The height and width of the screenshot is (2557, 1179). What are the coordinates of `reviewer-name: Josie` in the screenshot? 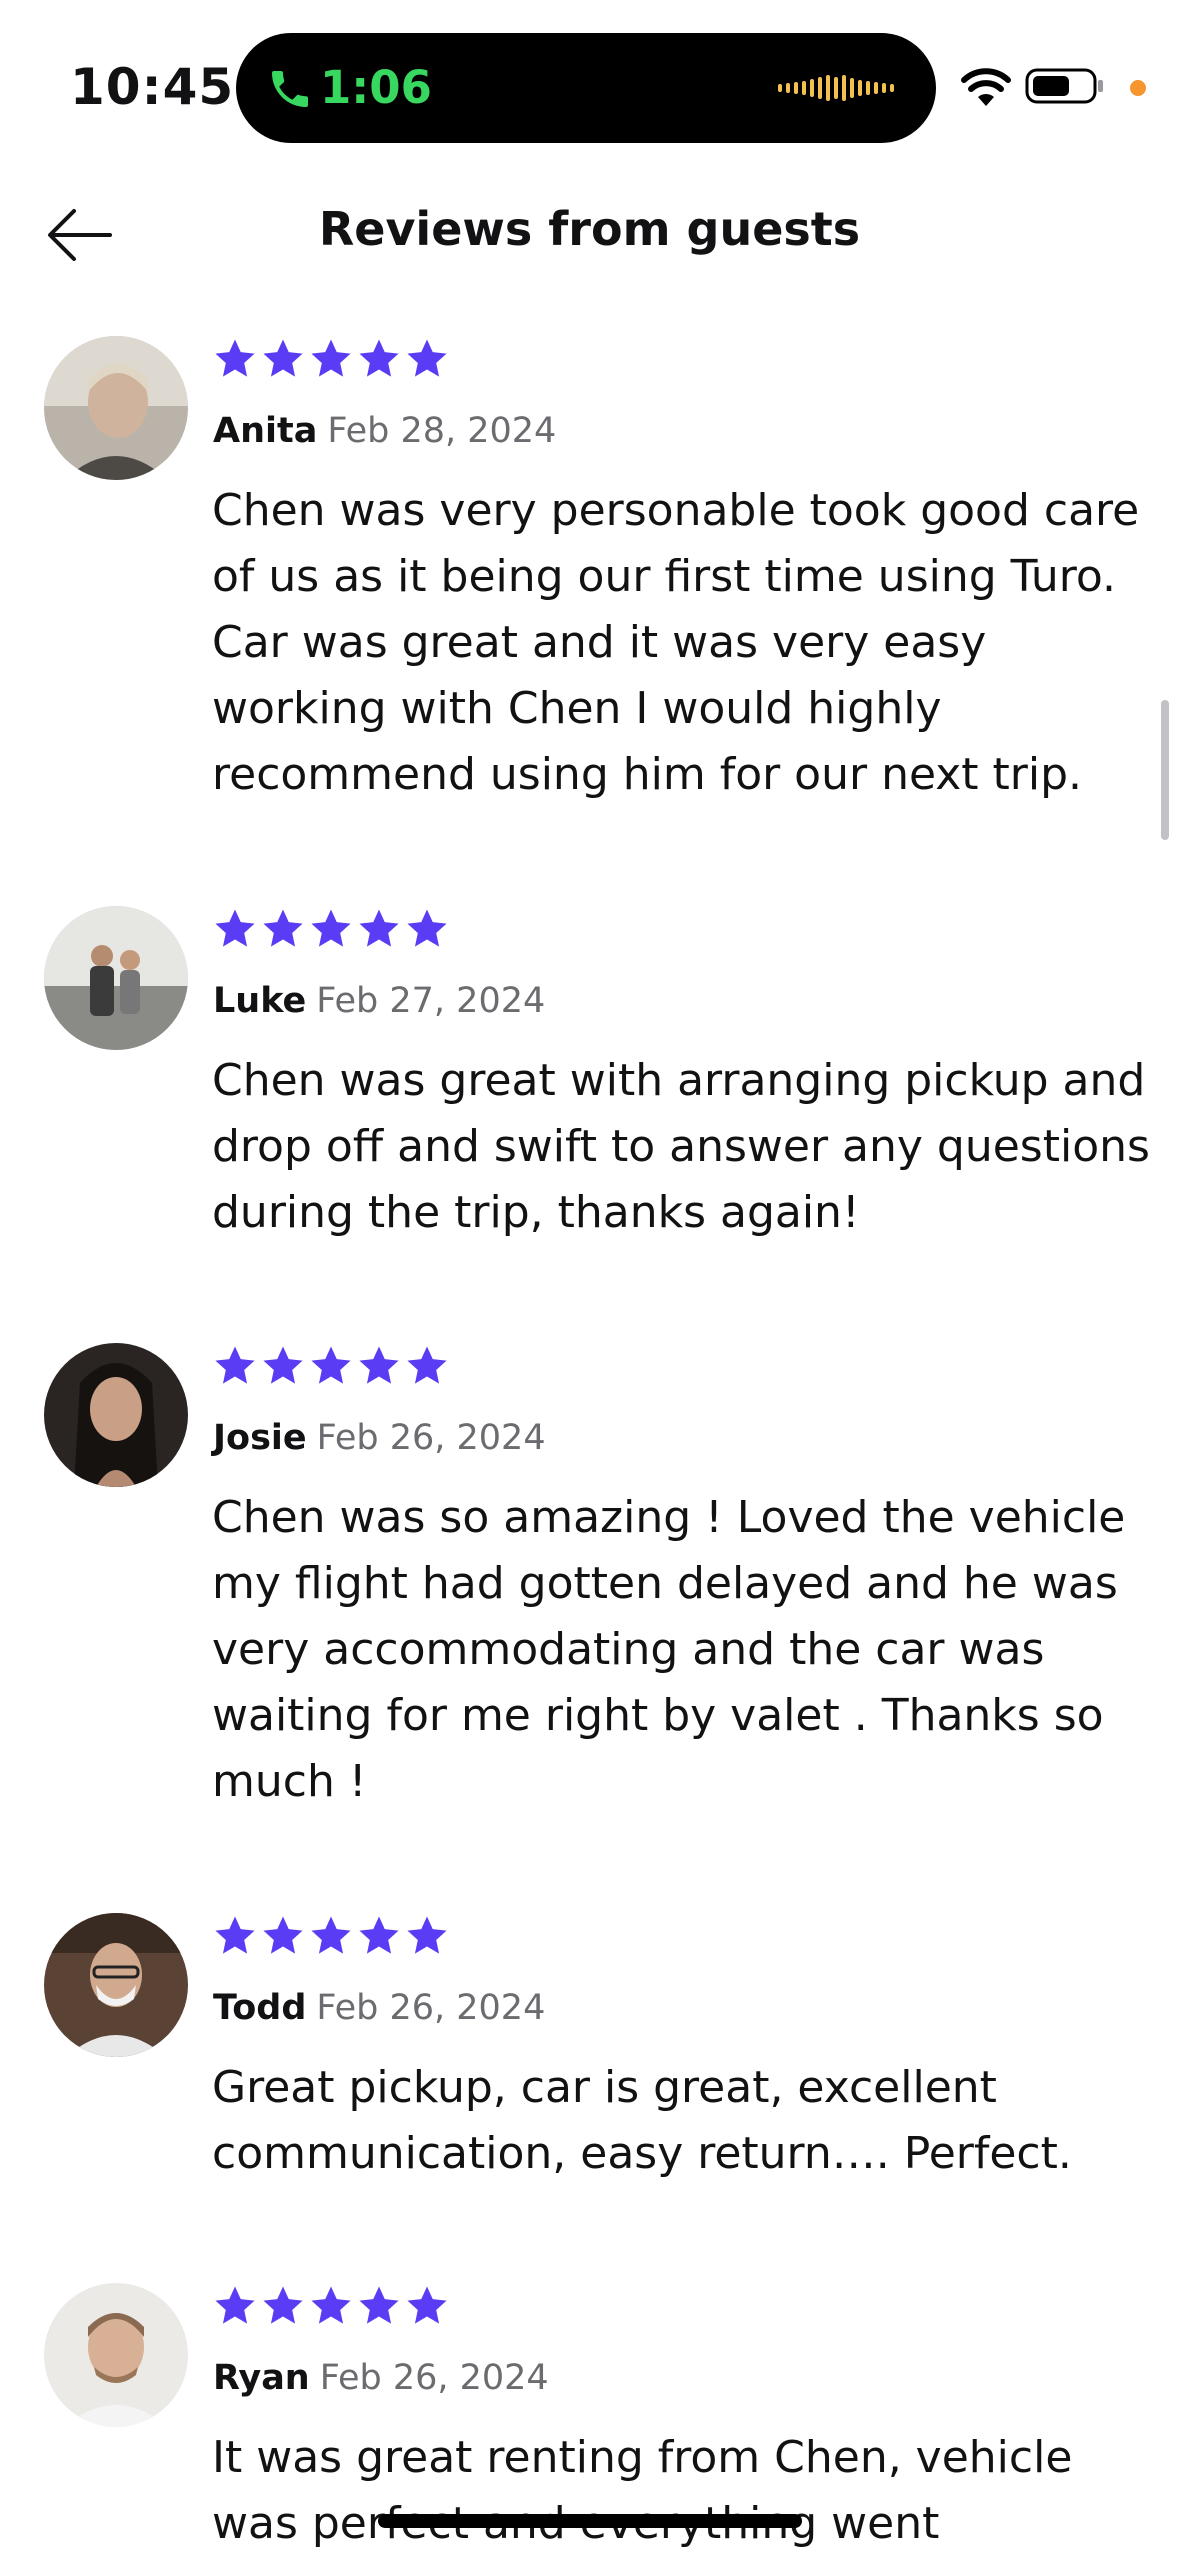 It's located at (260, 1438).